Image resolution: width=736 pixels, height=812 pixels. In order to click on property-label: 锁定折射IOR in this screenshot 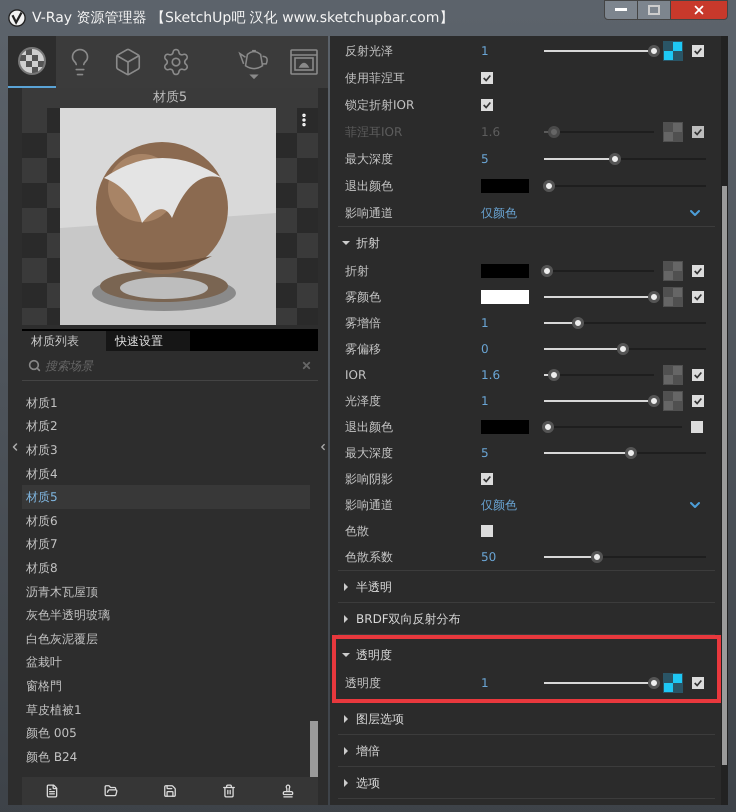, I will do `click(380, 105)`.